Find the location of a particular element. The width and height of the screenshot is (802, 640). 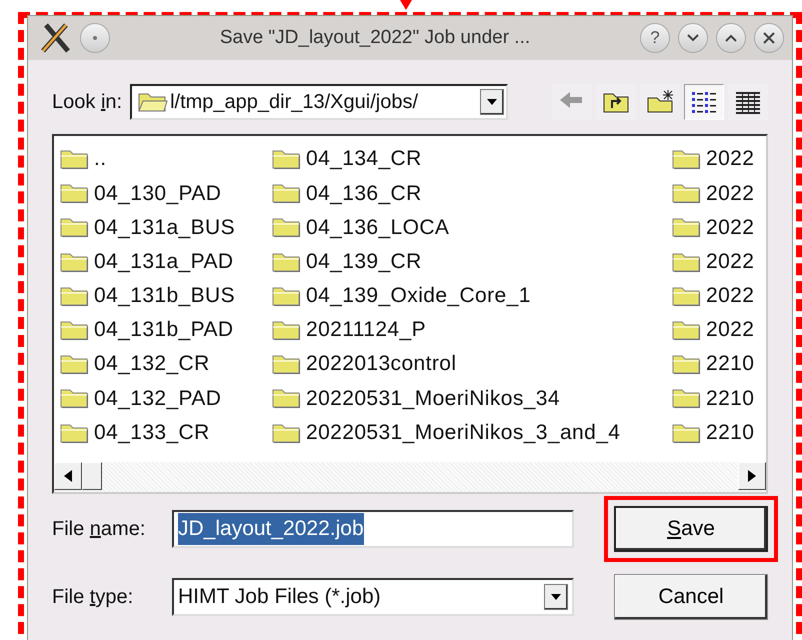

file-type-dropdown: HIMT Job Files (*.job) is located at coordinates (373, 597).